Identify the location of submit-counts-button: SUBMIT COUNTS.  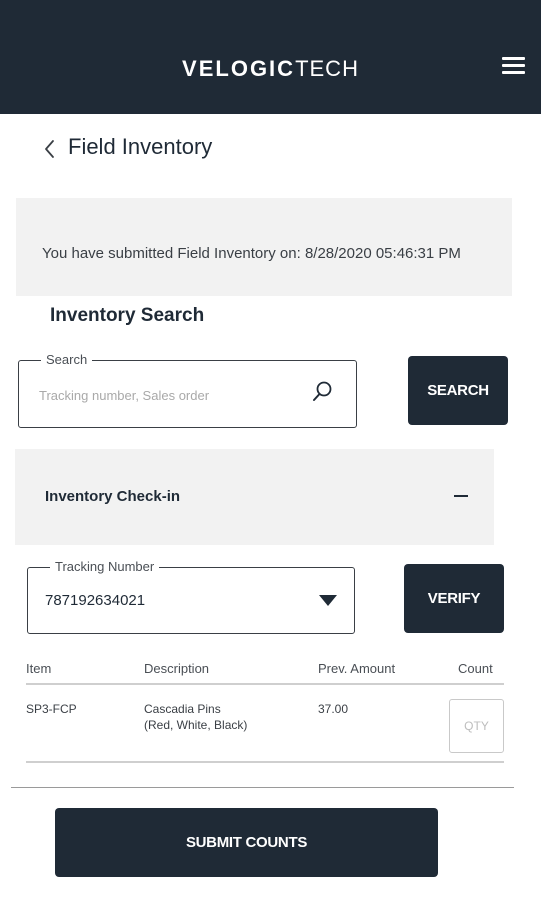
(246, 842).